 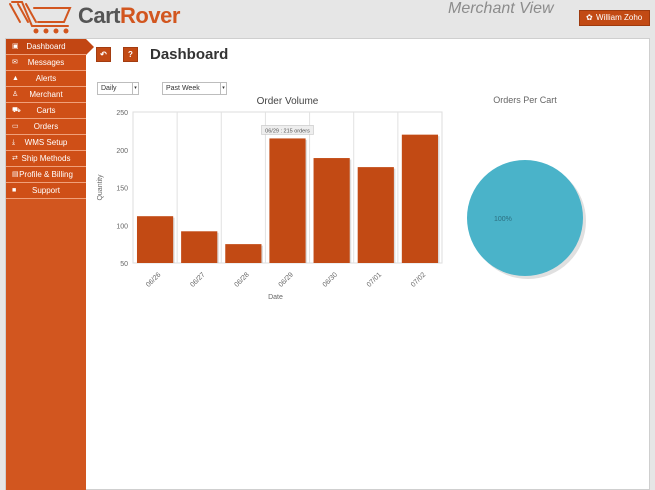 I want to click on sidebar-item-orders: ▭ Orders, so click(x=46, y=127).